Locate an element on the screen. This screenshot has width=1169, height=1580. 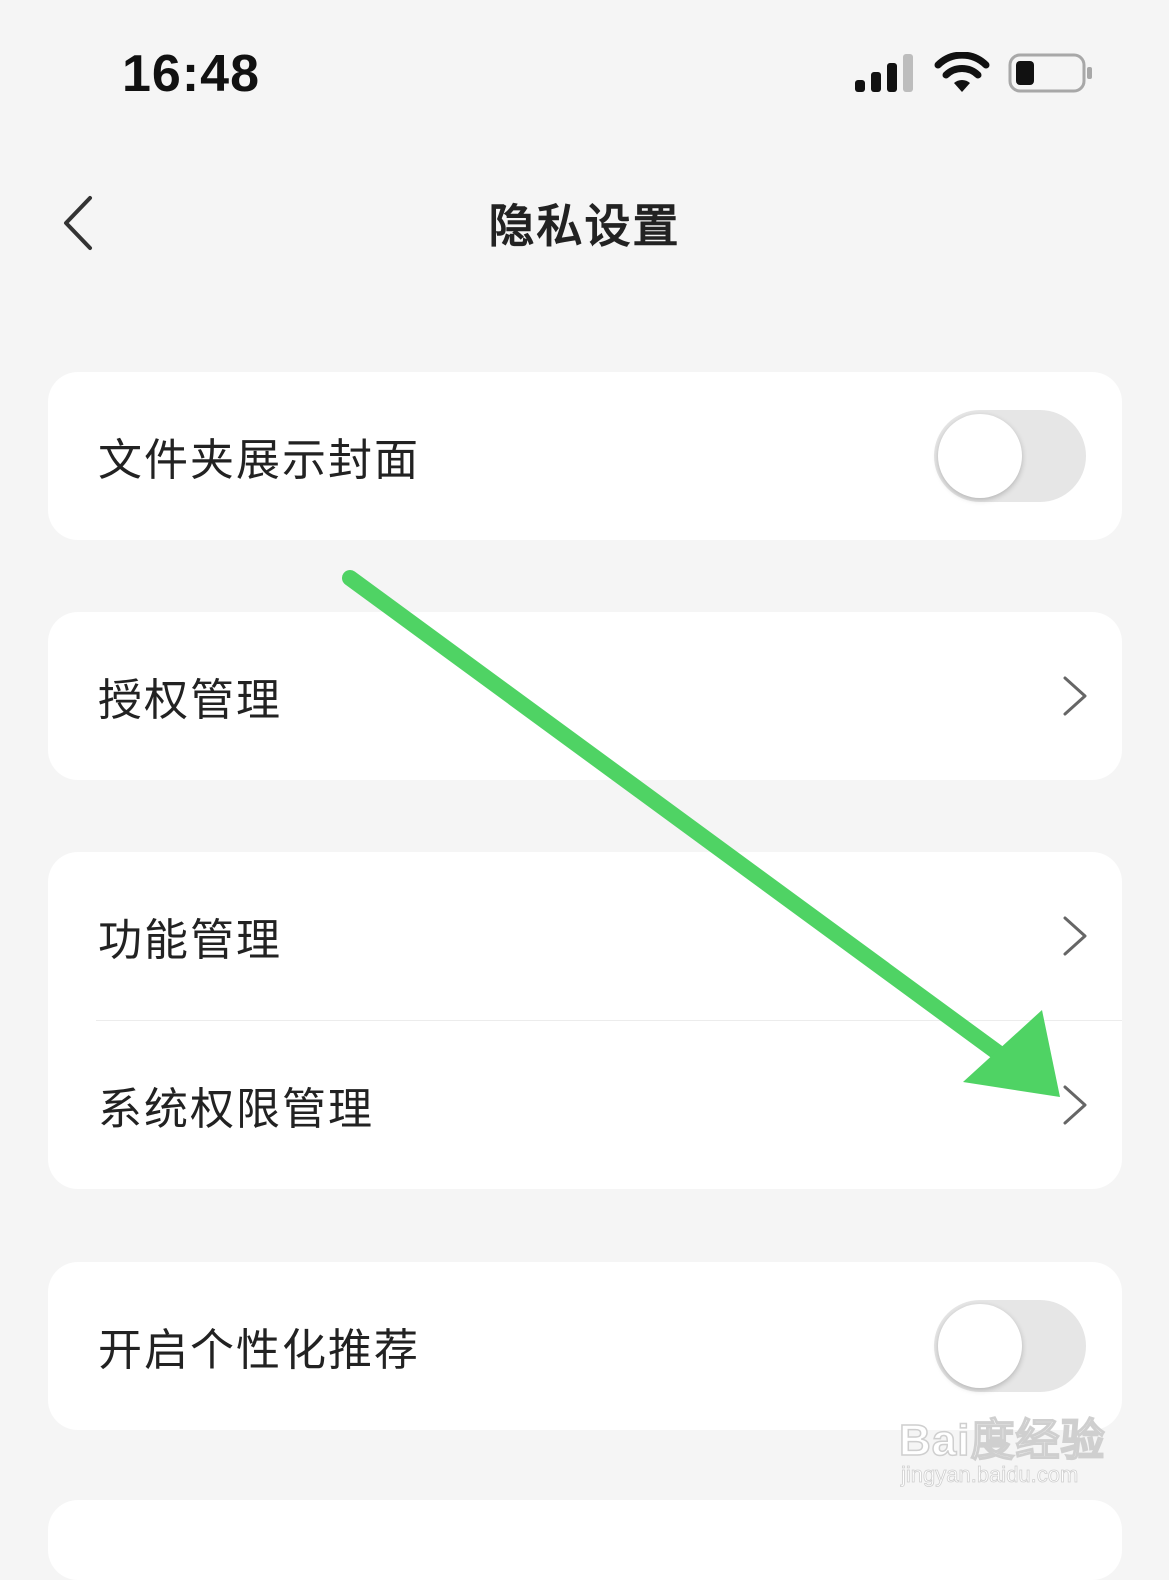
page-title: 隐私设置 is located at coordinates (584, 226).